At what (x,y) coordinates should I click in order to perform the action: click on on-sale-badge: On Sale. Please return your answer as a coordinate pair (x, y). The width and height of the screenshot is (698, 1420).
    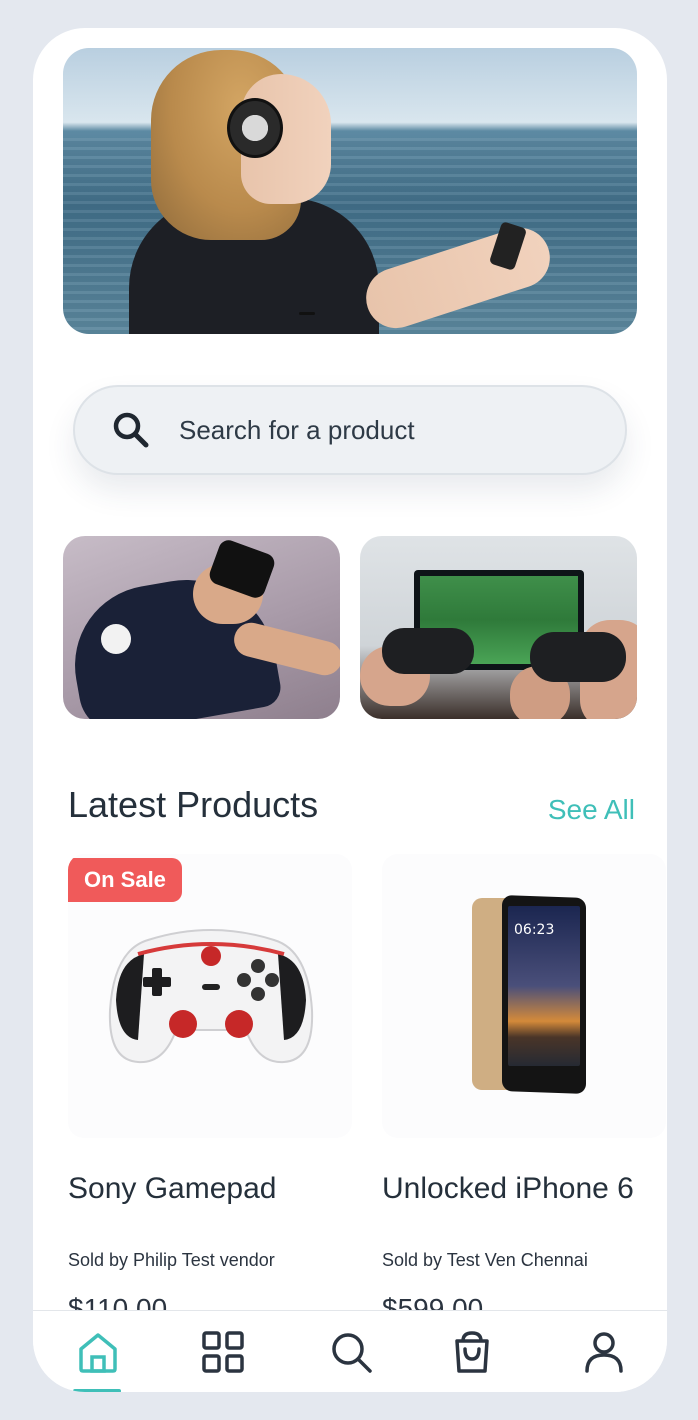
    Looking at the image, I should click on (125, 880).